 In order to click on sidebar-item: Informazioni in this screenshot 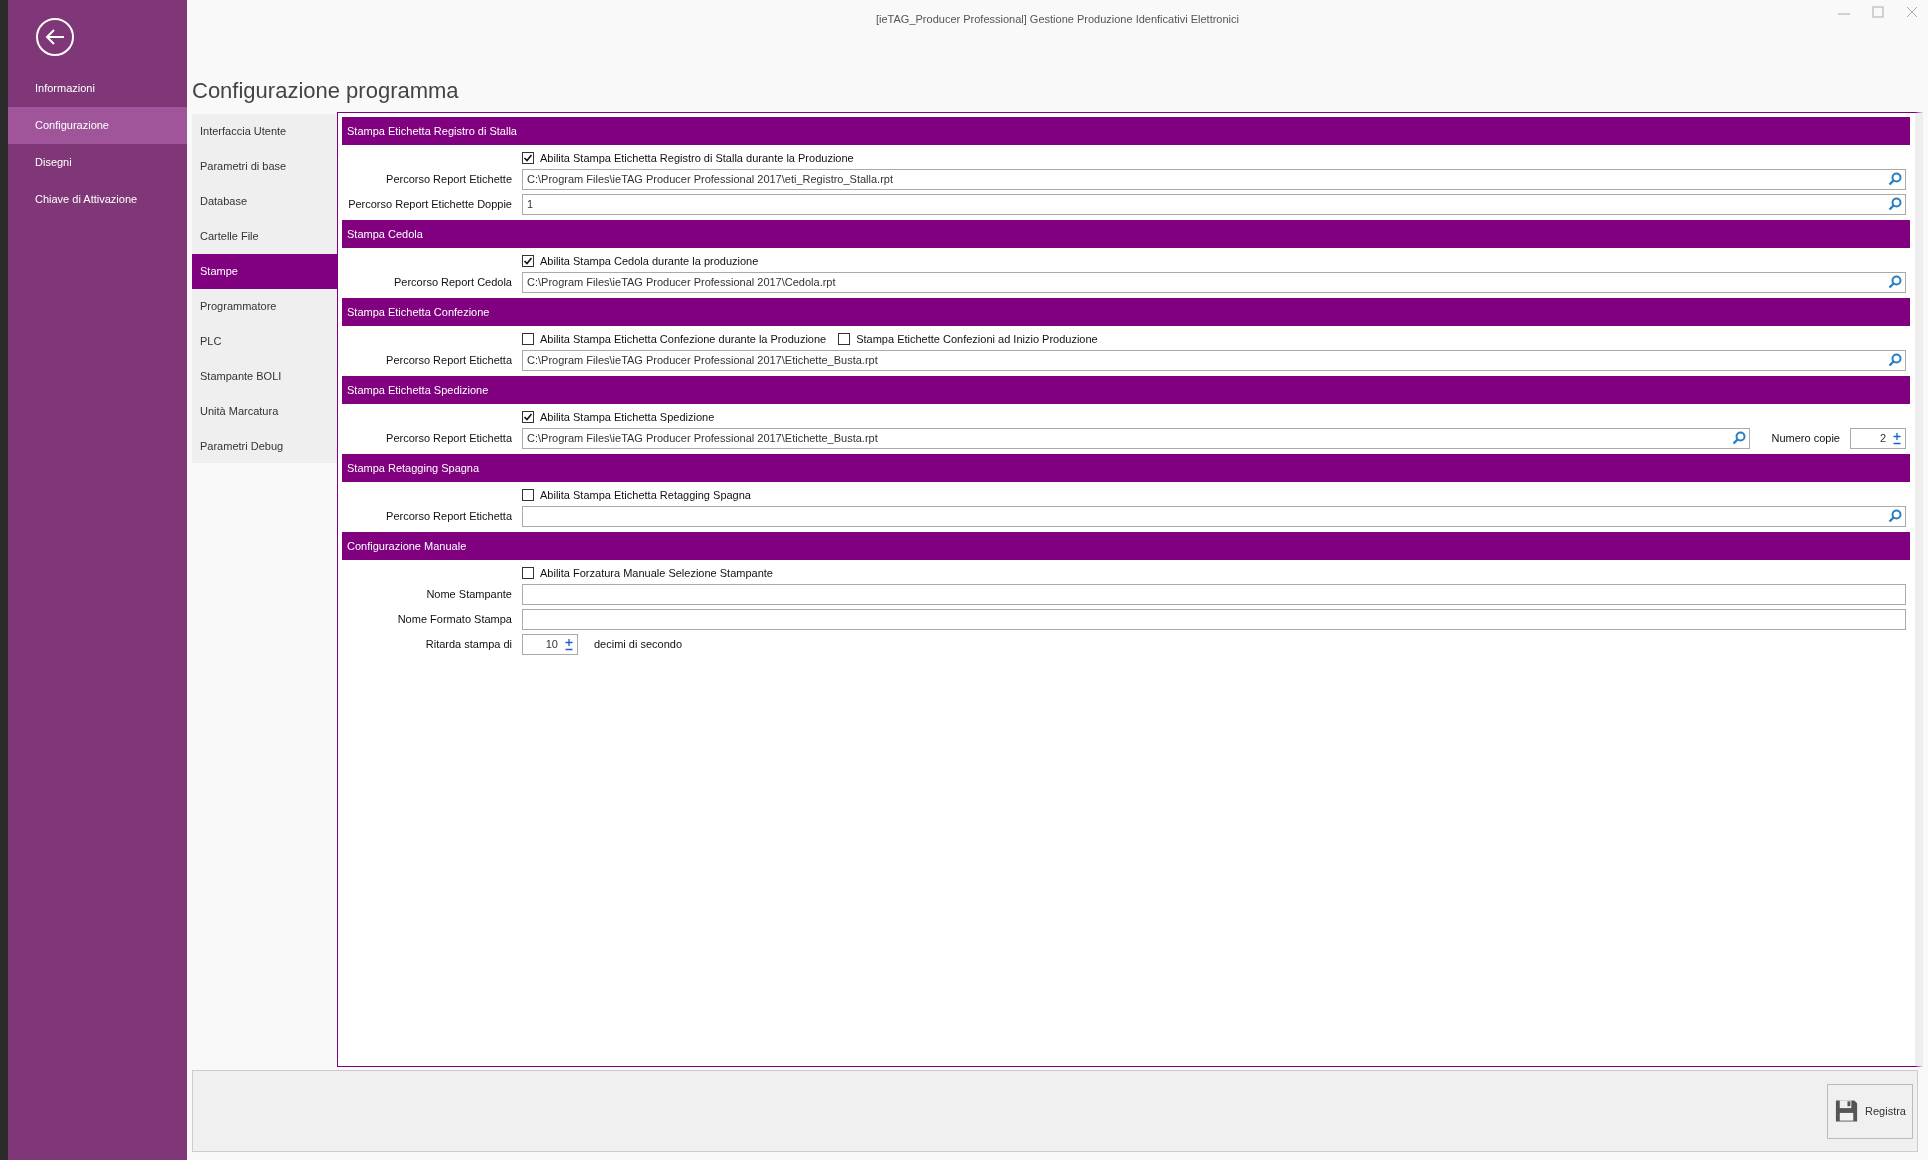, I will do `click(97, 88)`.